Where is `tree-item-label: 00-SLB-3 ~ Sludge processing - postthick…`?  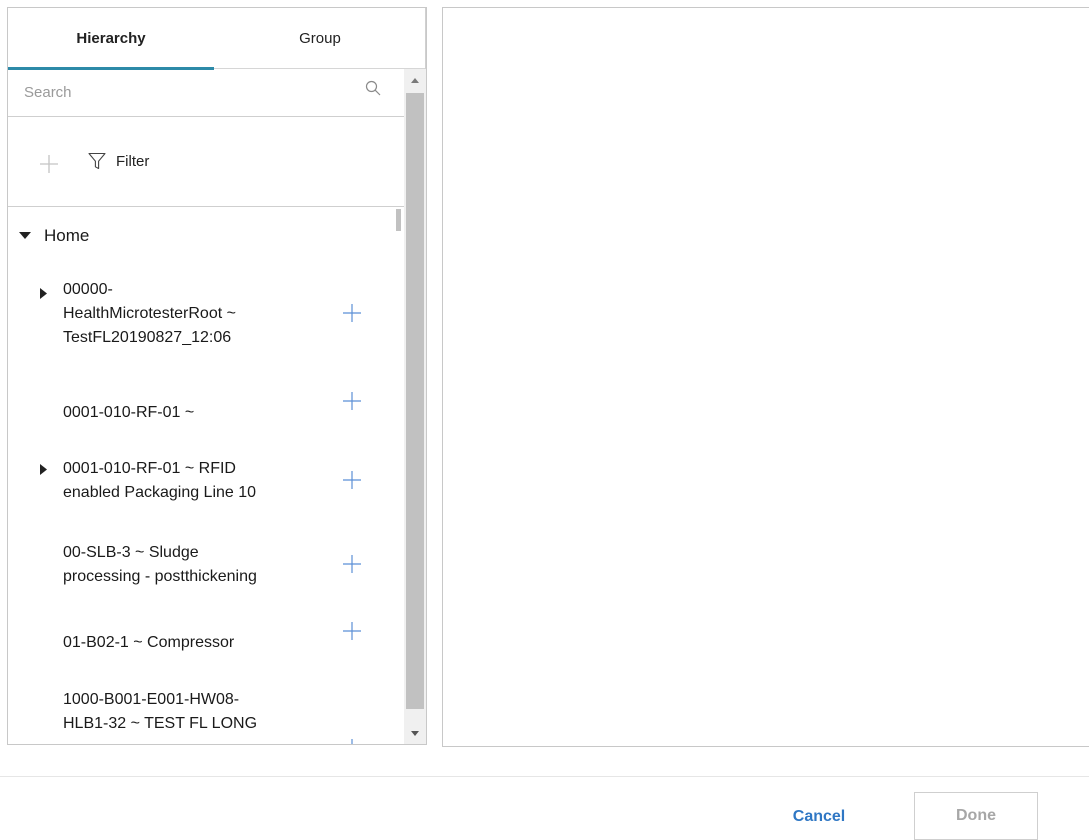
tree-item-label: 00-SLB-3 ~ Sludge processing - postthick… is located at coordinates (198, 565).